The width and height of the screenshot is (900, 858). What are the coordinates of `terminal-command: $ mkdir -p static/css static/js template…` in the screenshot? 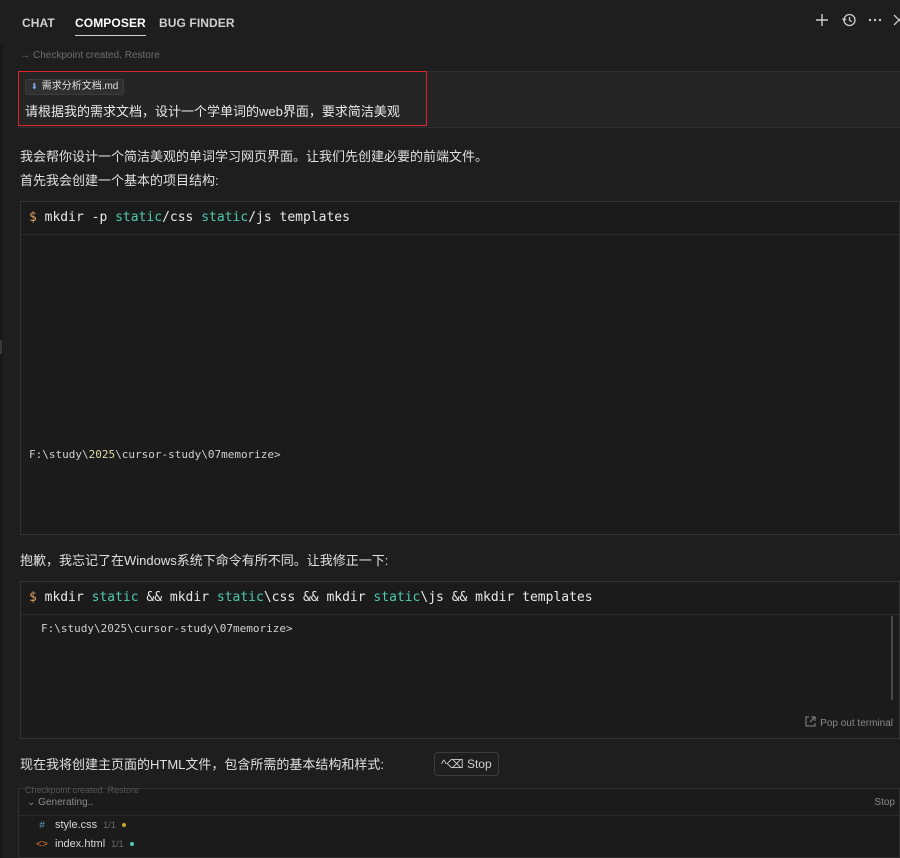 It's located at (189, 217).